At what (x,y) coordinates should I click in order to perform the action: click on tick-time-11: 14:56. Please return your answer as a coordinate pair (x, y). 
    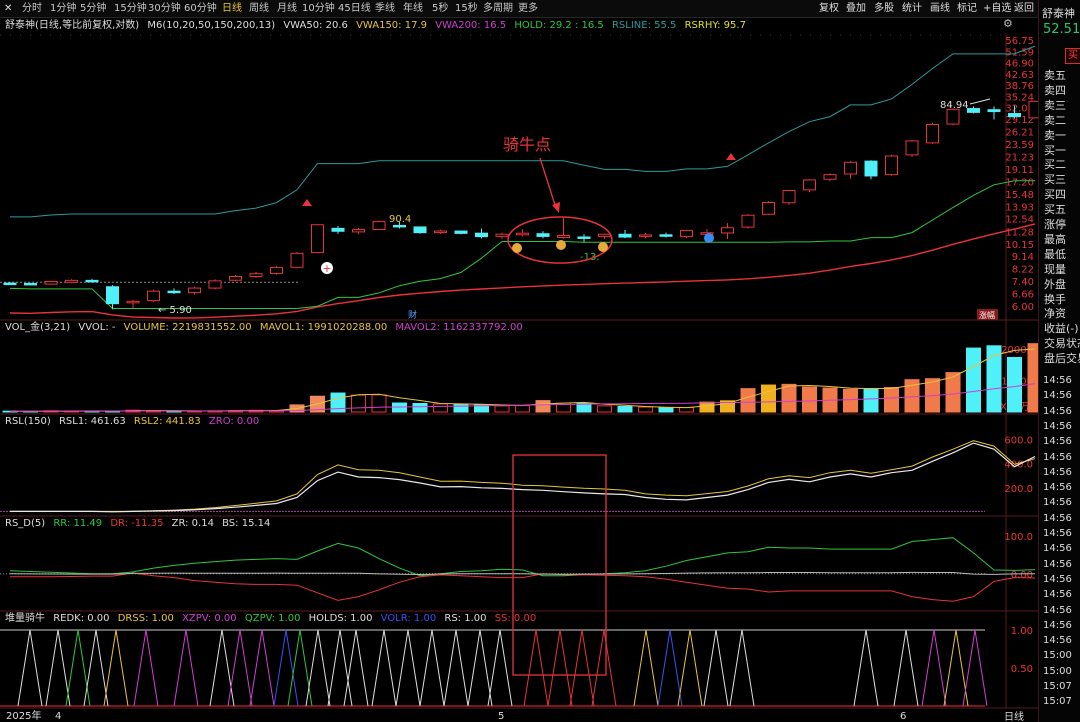
    Looking at the image, I should click on (1057, 549).